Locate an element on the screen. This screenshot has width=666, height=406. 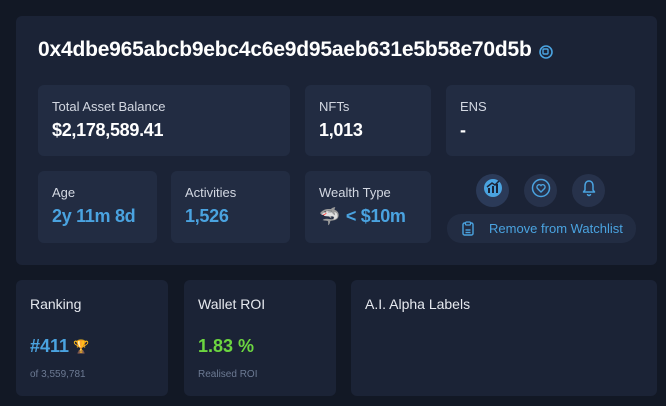
ens-label: ENS is located at coordinates (473, 106).